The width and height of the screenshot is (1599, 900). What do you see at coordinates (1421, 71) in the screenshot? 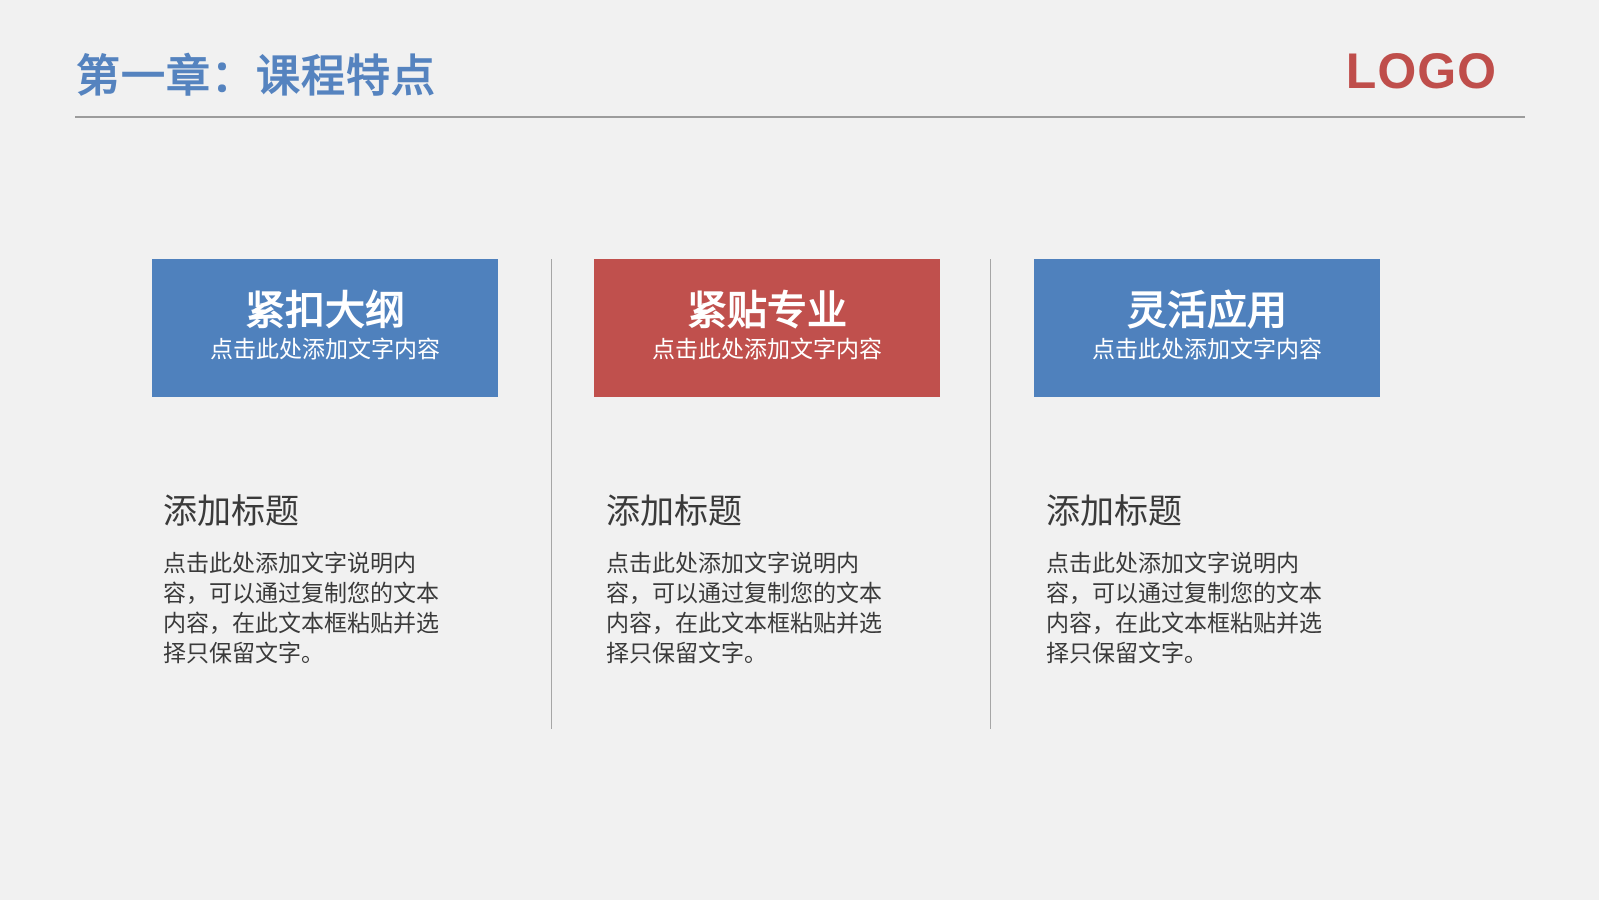
I see `logo: LOGO` at bounding box center [1421, 71].